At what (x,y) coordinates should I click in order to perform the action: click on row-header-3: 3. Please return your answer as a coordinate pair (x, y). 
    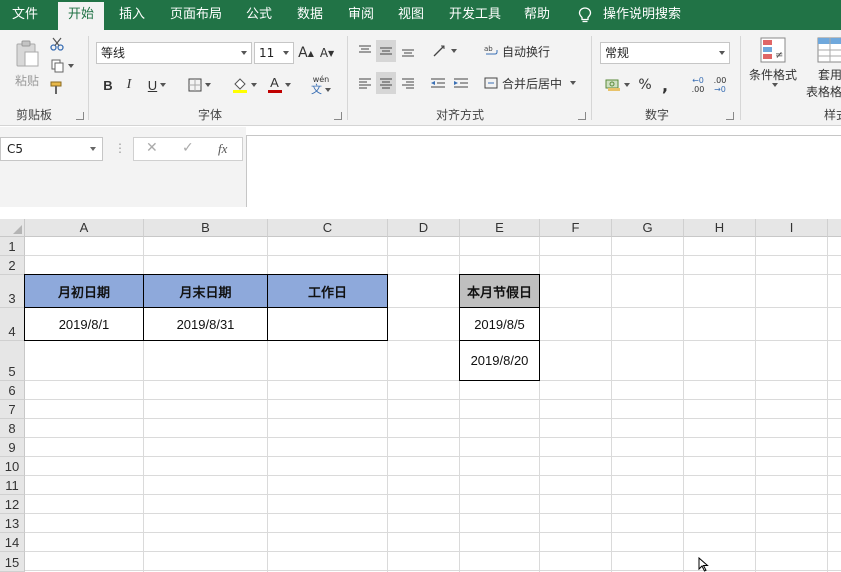
    Looking at the image, I should click on (12, 291).